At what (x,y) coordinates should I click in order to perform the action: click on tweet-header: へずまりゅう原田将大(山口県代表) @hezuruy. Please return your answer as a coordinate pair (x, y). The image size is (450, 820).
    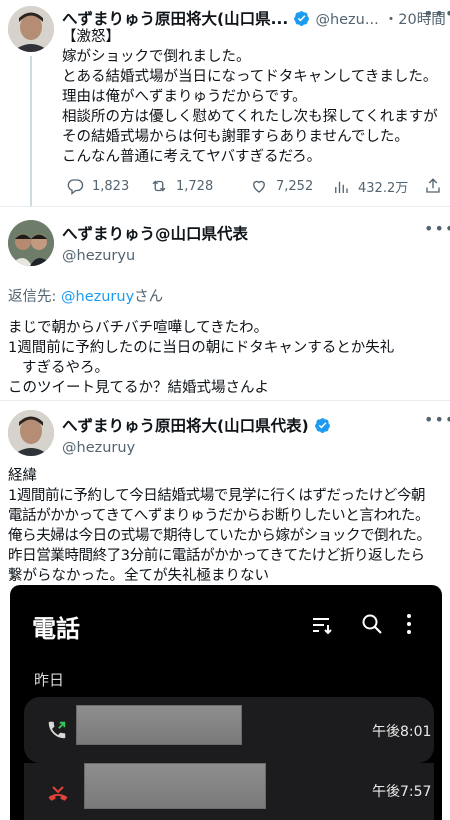
    Looking at the image, I should click on (196, 435).